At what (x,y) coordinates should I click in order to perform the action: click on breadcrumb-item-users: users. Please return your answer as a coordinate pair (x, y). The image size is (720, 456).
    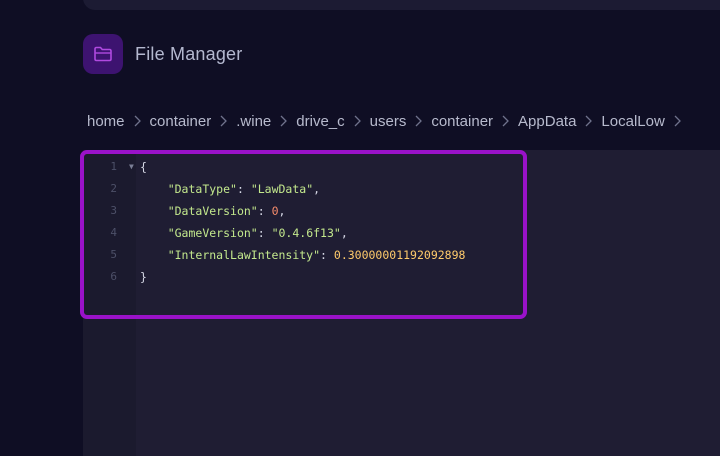
    Looking at the image, I should click on (388, 121).